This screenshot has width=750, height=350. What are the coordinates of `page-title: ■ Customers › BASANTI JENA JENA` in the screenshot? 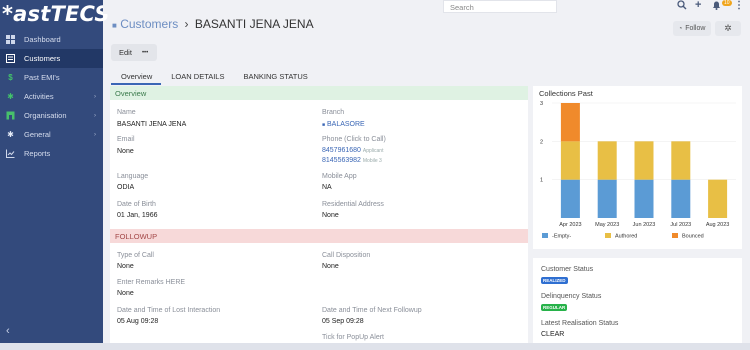 It's located at (213, 24).